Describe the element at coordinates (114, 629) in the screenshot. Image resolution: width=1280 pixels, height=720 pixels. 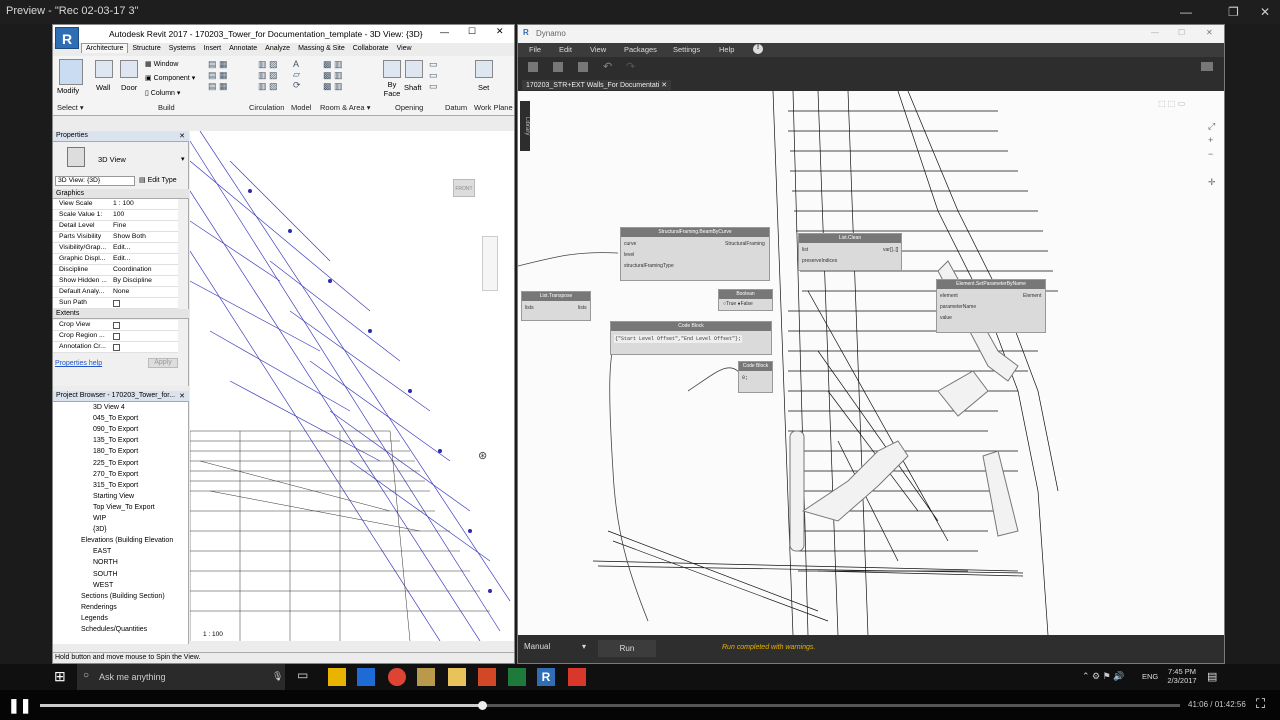
I see `browser-folder: Schedules/Quantities` at that location.